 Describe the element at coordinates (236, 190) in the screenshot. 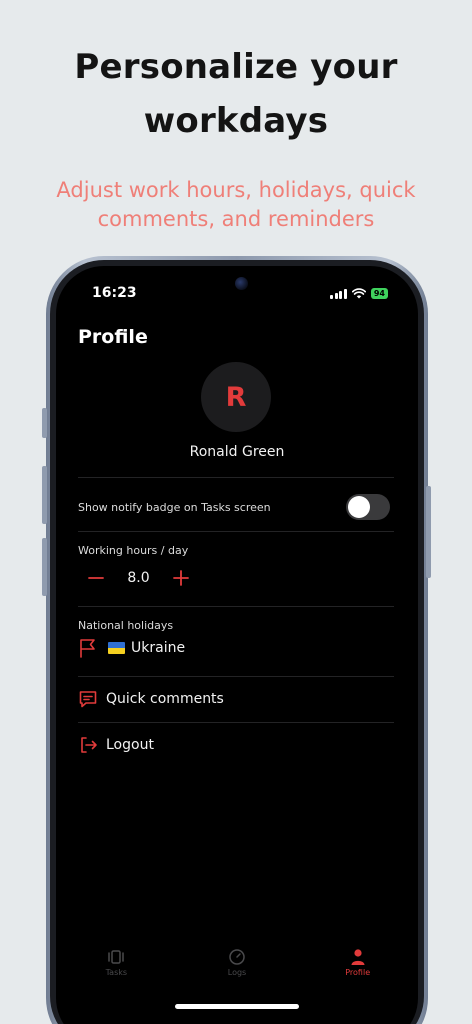

I see `subheadline-line-1: Adjust work hours, holidays, quick` at that location.